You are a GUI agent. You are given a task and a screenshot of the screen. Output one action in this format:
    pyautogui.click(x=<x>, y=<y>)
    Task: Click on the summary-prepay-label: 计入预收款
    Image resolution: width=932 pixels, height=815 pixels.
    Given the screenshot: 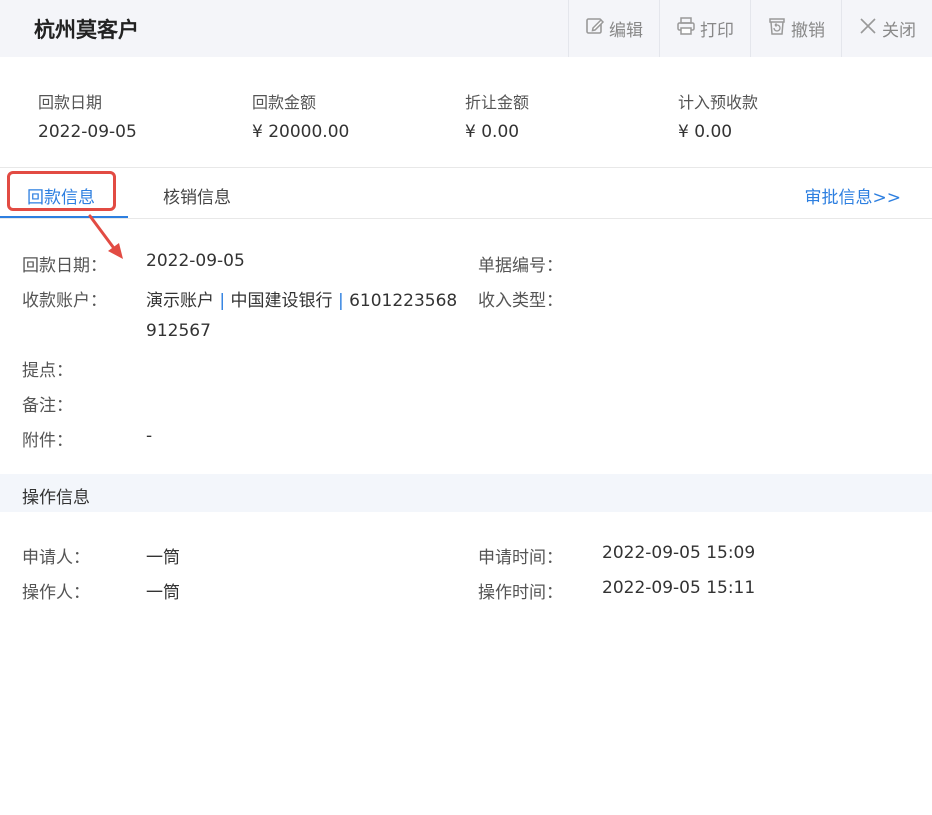 What is the action you would take?
    pyautogui.click(x=718, y=102)
    